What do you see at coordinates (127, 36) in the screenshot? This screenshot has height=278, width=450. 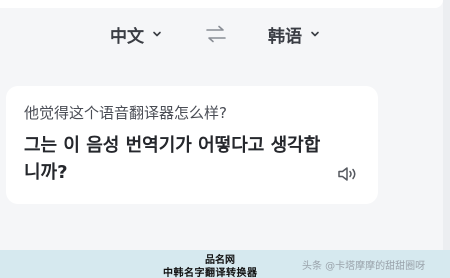 I see `source-language-label: 中文` at bounding box center [127, 36].